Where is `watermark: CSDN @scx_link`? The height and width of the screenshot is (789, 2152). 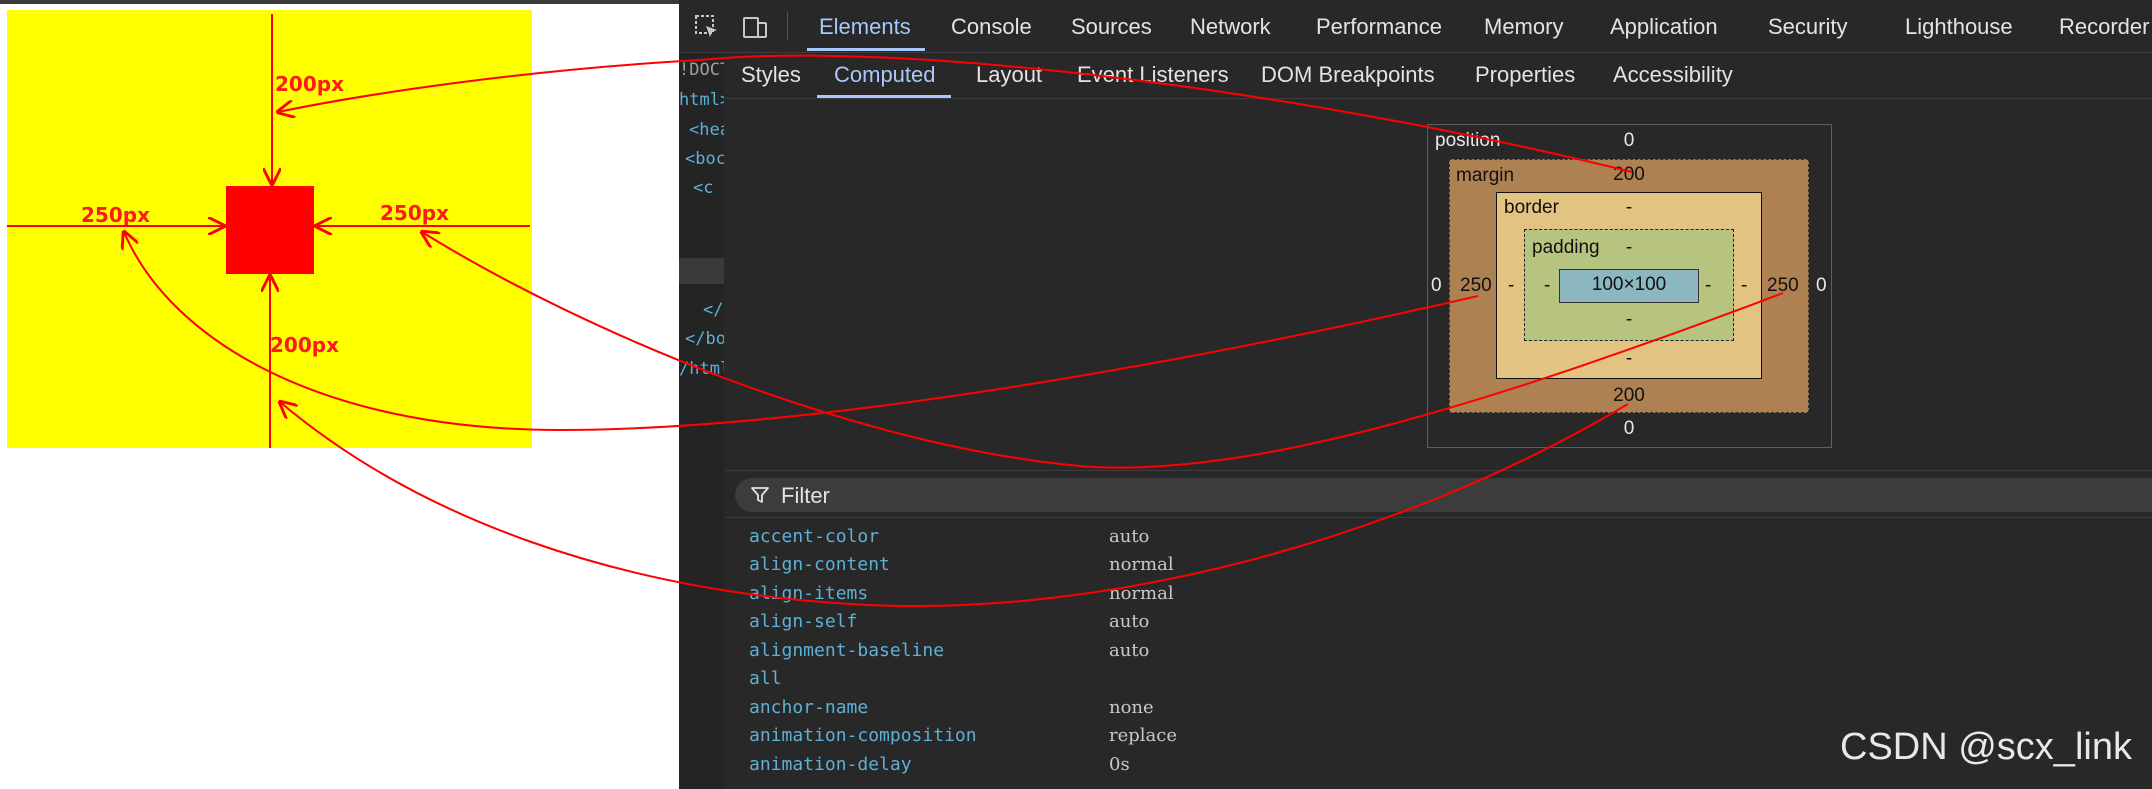 watermark: CSDN @scx_link is located at coordinates (1986, 747).